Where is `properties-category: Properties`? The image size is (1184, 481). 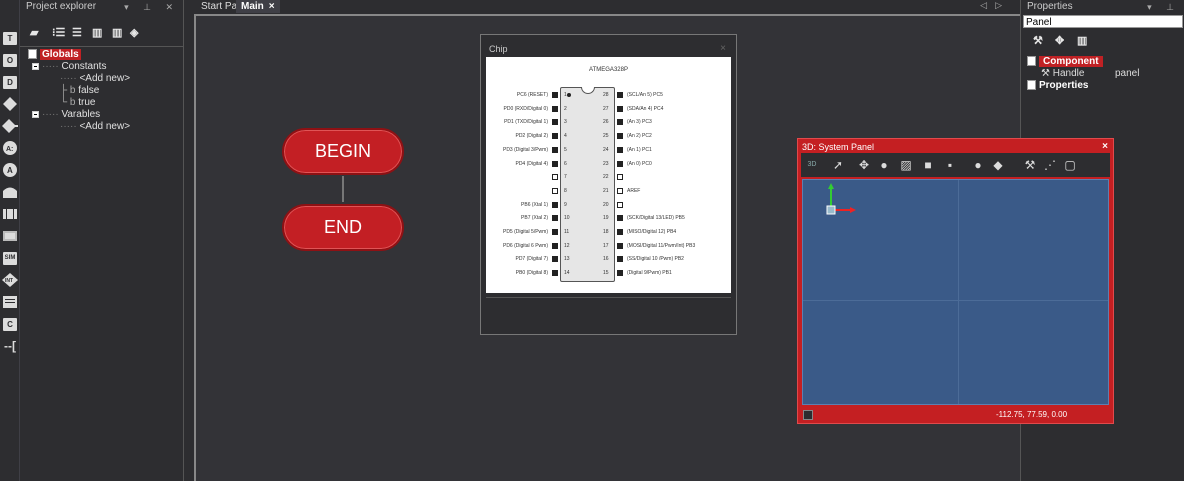
properties-category: Properties is located at coordinates (1057, 85).